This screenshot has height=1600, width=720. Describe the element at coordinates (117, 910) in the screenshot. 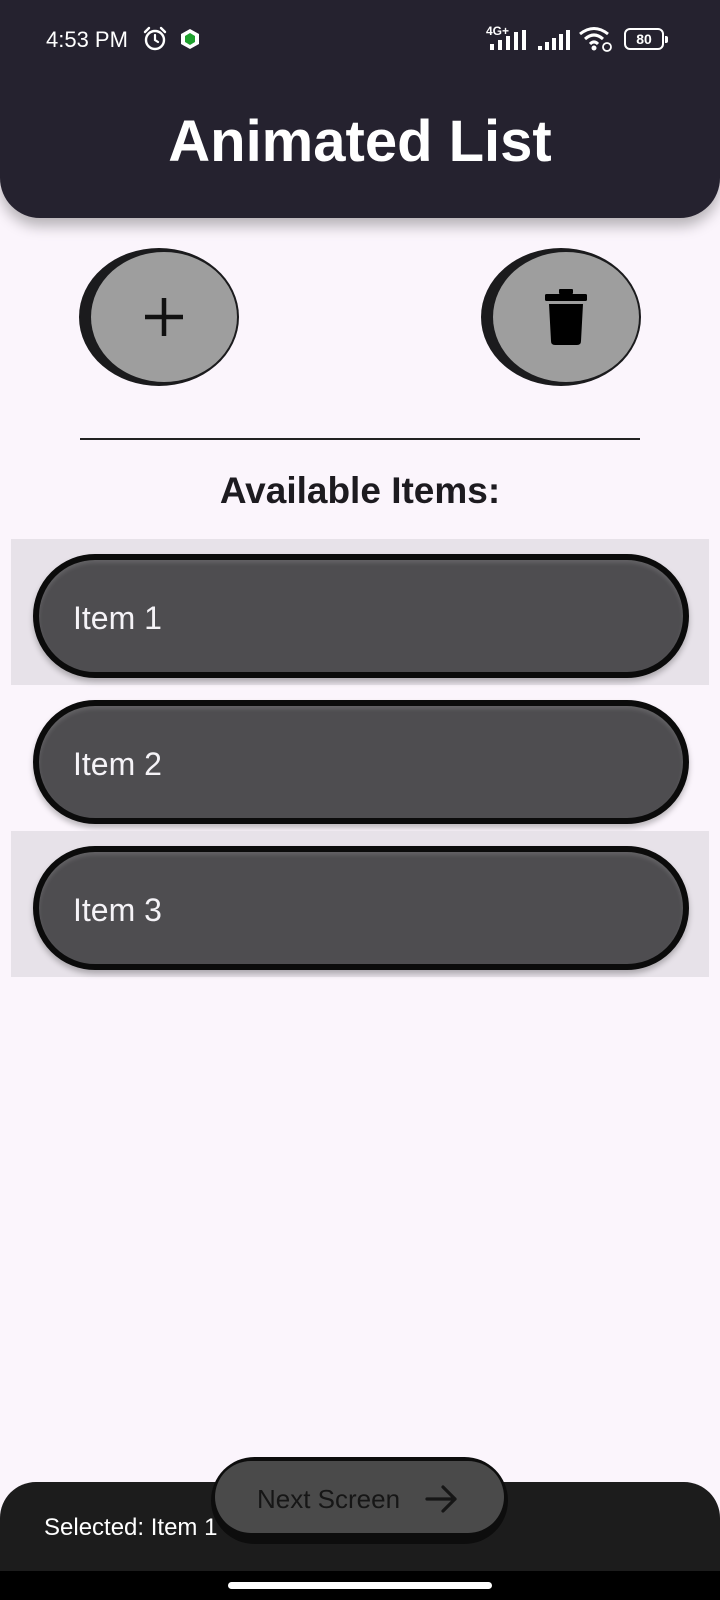

I see `item-label: Item 3` at that location.